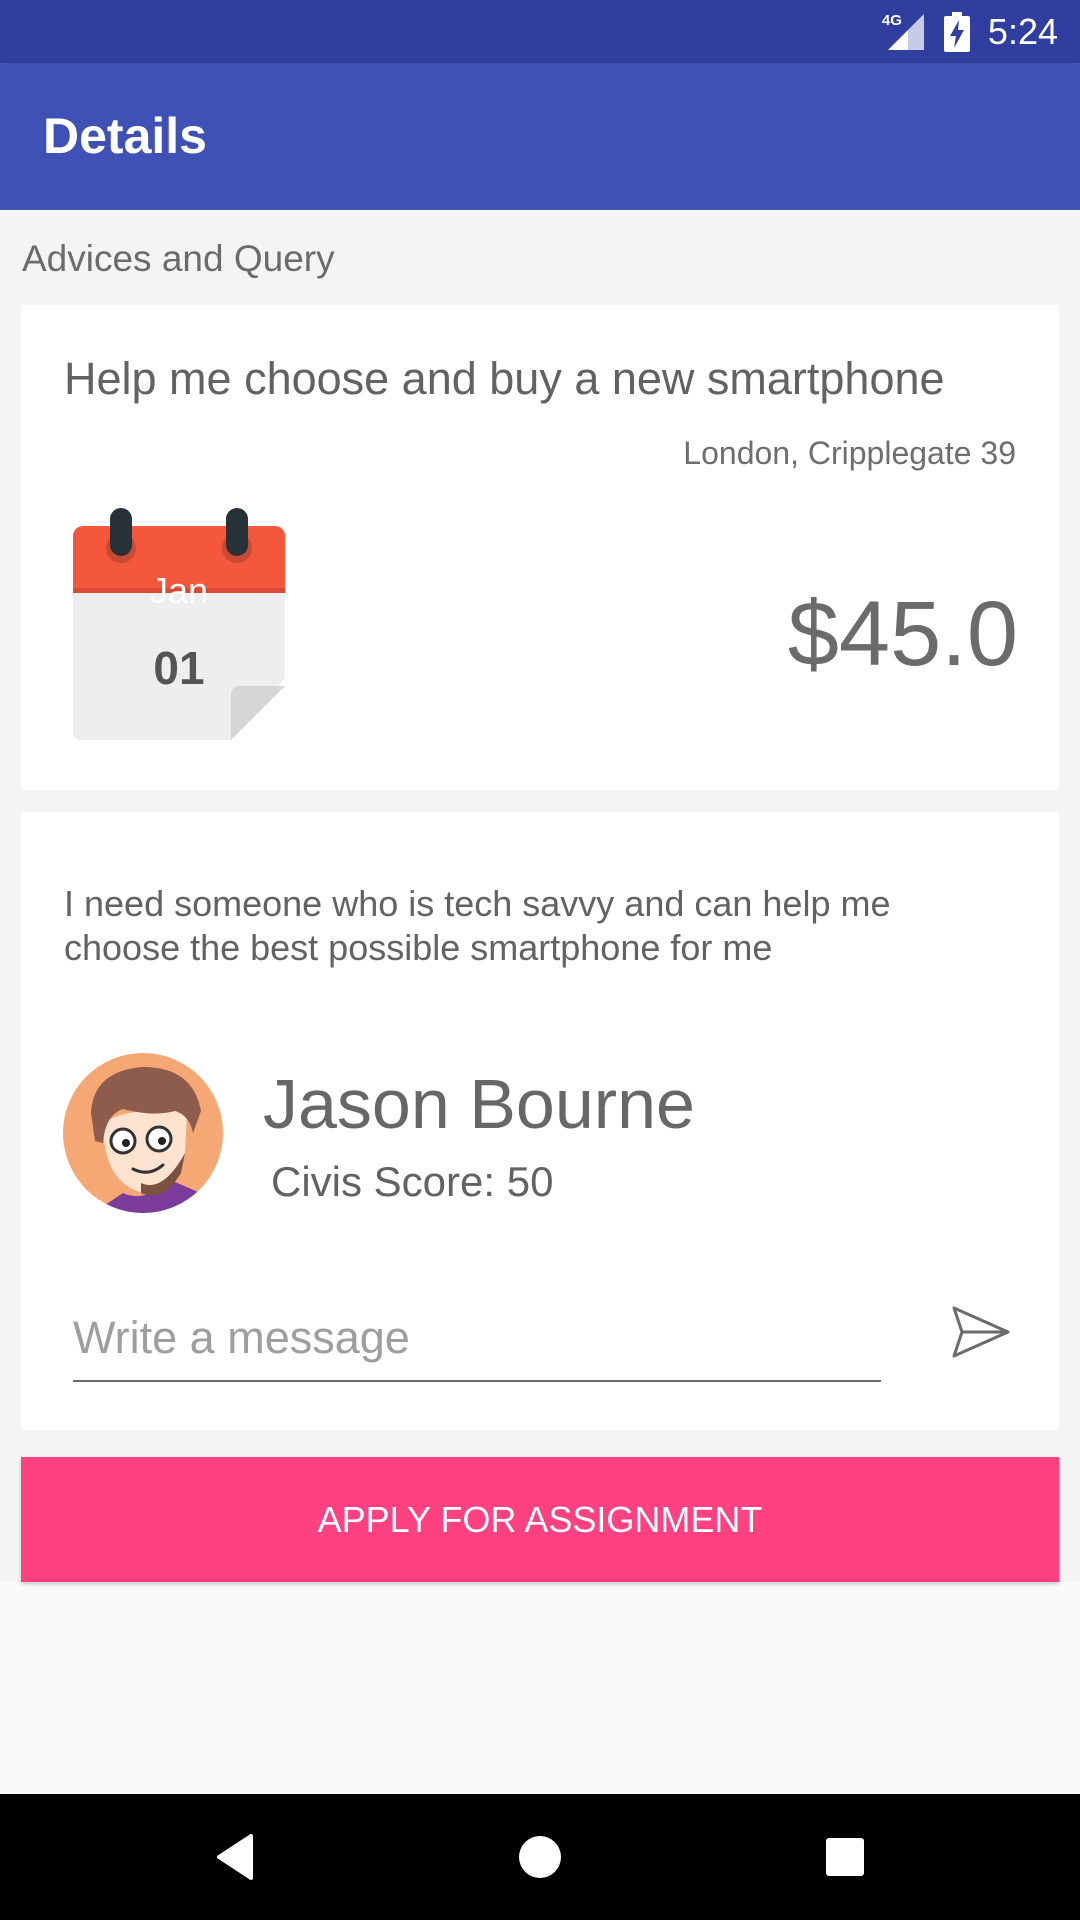 The height and width of the screenshot is (1920, 1080). I want to click on home-icon, so click(540, 1857).